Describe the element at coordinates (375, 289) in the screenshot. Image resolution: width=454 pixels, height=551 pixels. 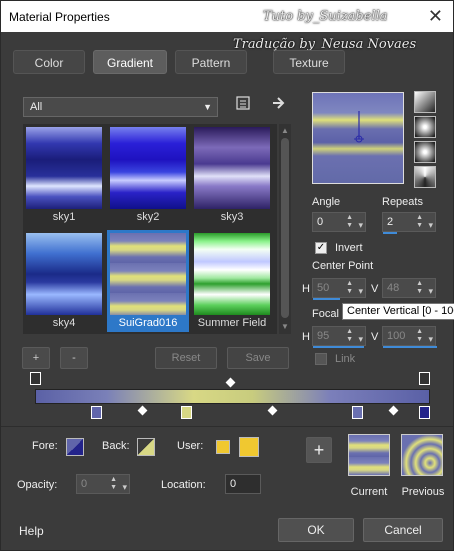
I see `center-v-label: V` at that location.